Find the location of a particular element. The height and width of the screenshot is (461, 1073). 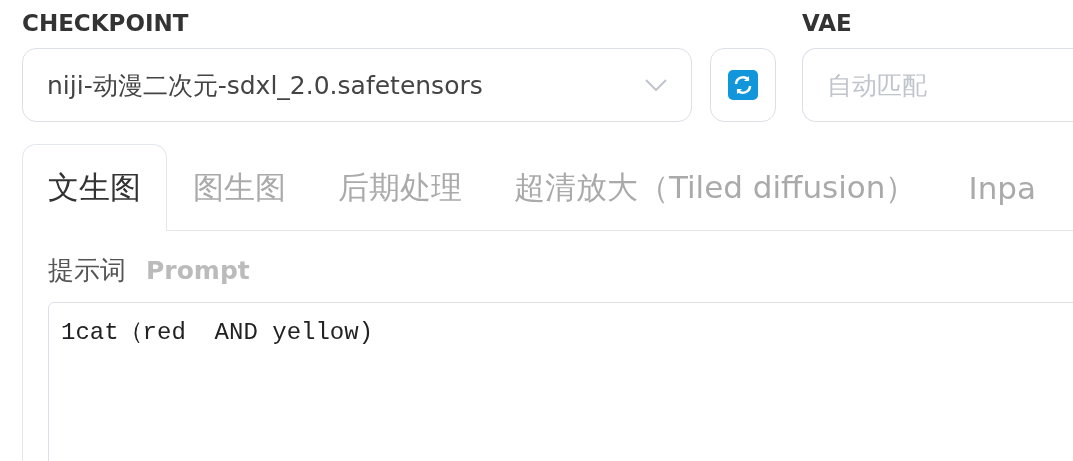

refresh-icon is located at coordinates (743, 85).